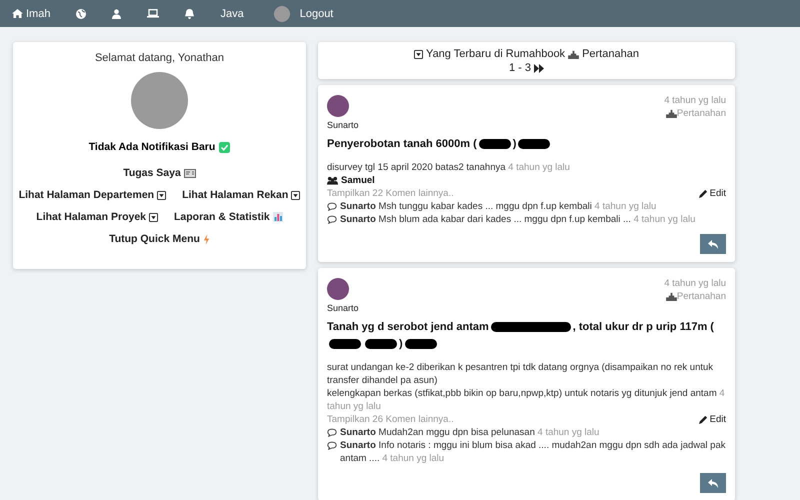 The image size is (800, 500). Describe the element at coordinates (408, 327) in the screenshot. I see `post-title-text: Tanah yg d serobot jend antam` at that location.